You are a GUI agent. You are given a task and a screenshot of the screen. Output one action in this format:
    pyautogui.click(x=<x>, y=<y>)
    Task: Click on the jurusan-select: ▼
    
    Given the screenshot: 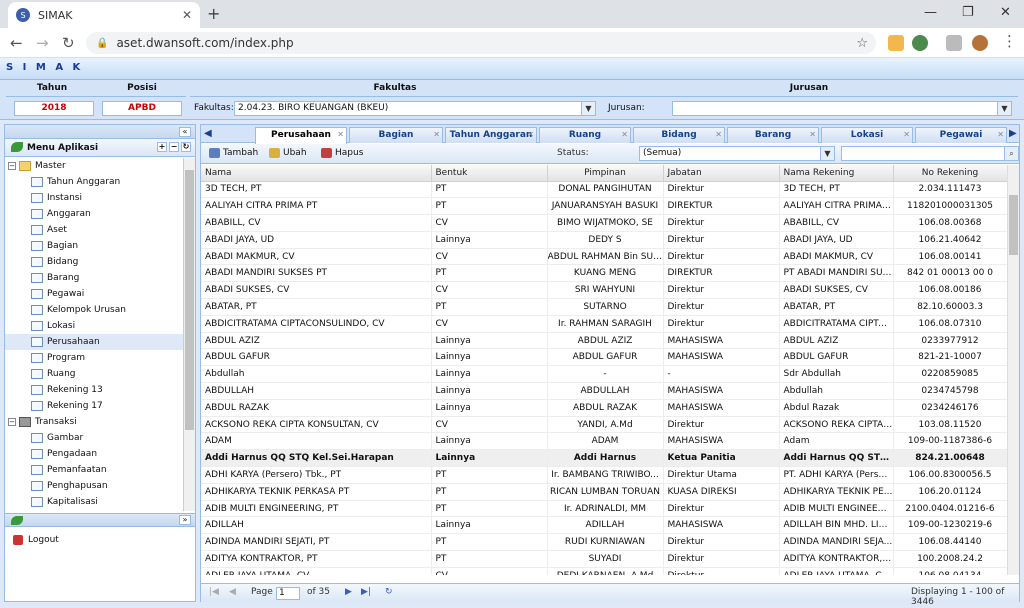 What is the action you would take?
    pyautogui.click(x=842, y=108)
    